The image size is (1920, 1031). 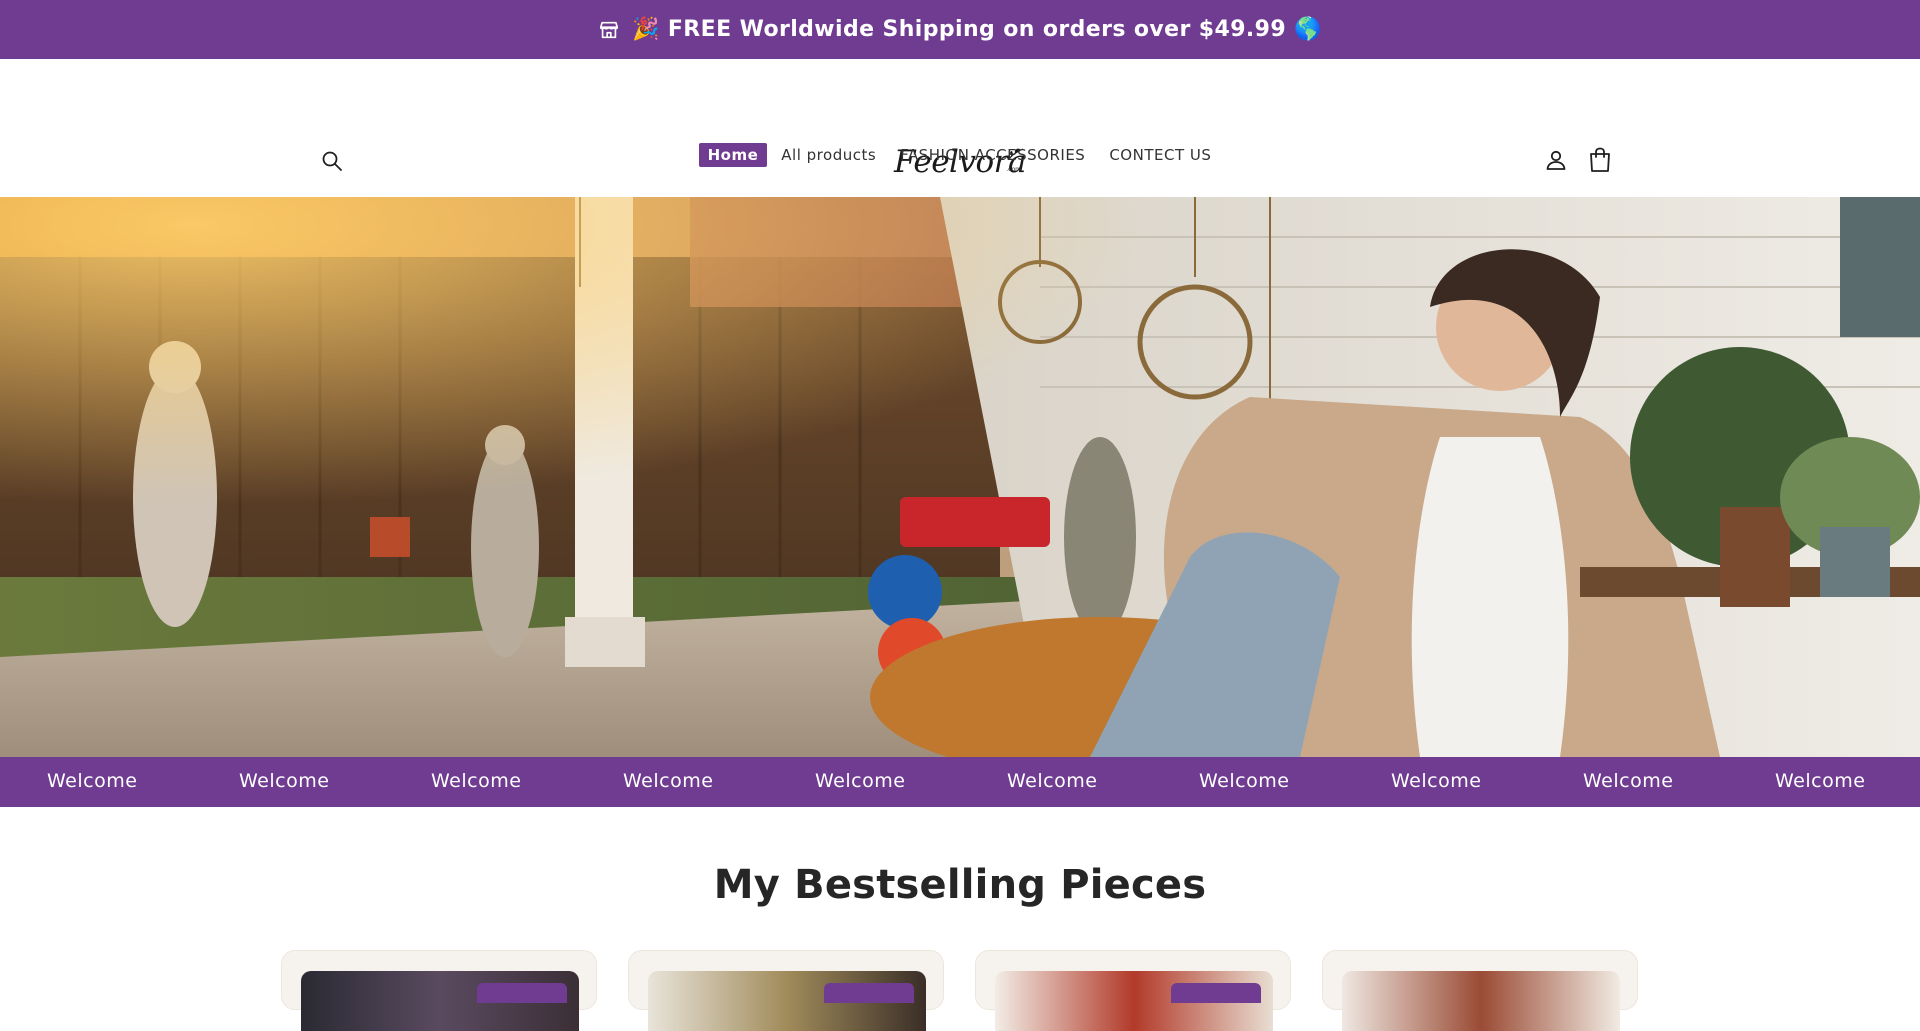 What do you see at coordinates (733, 155) in the screenshot?
I see `nav-item-home: Home` at bounding box center [733, 155].